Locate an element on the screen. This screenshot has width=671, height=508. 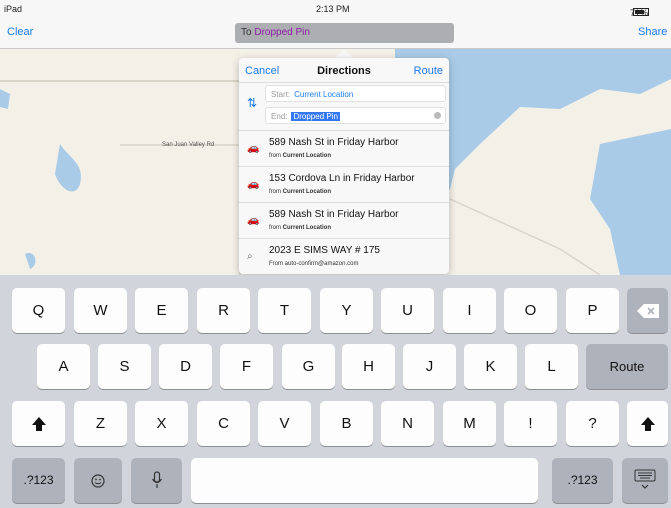
swap-icon: ⇅ is located at coordinates (252, 103).